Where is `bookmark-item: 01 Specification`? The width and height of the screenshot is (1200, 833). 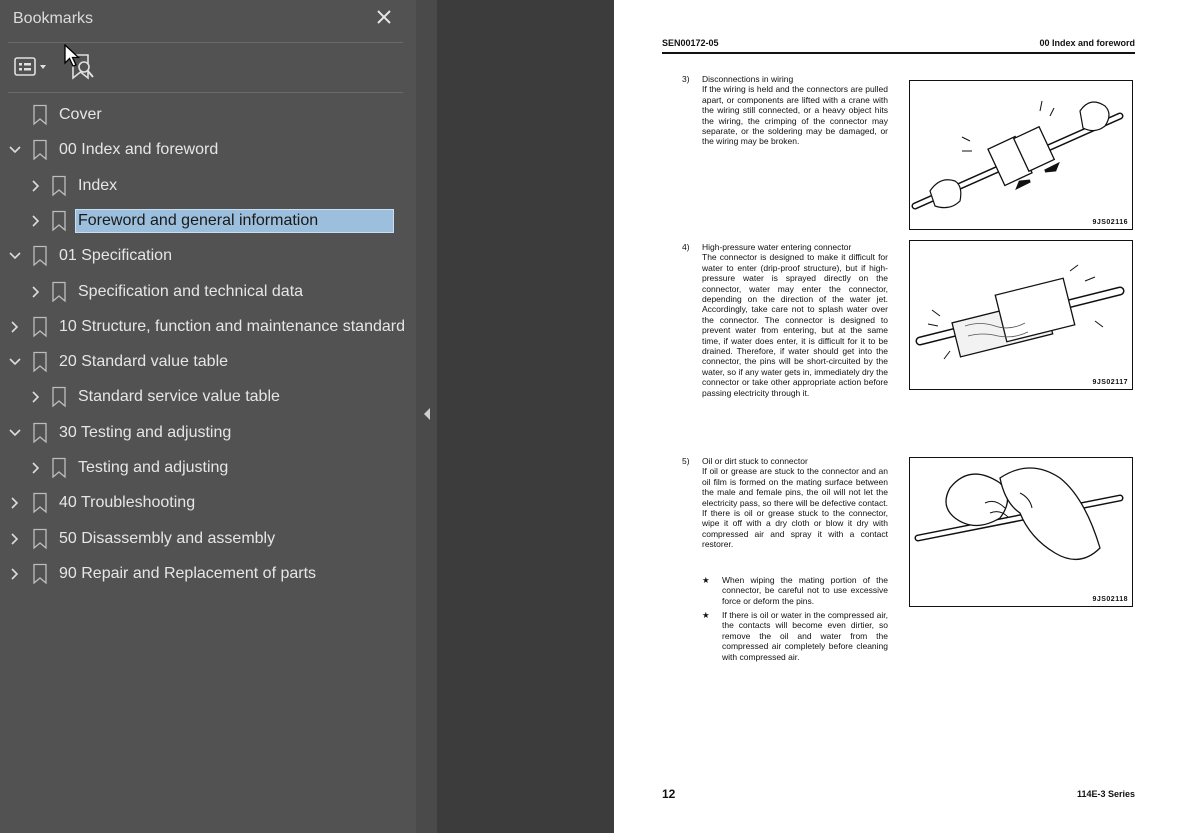 bookmark-item: 01 Specification is located at coordinates (208, 256).